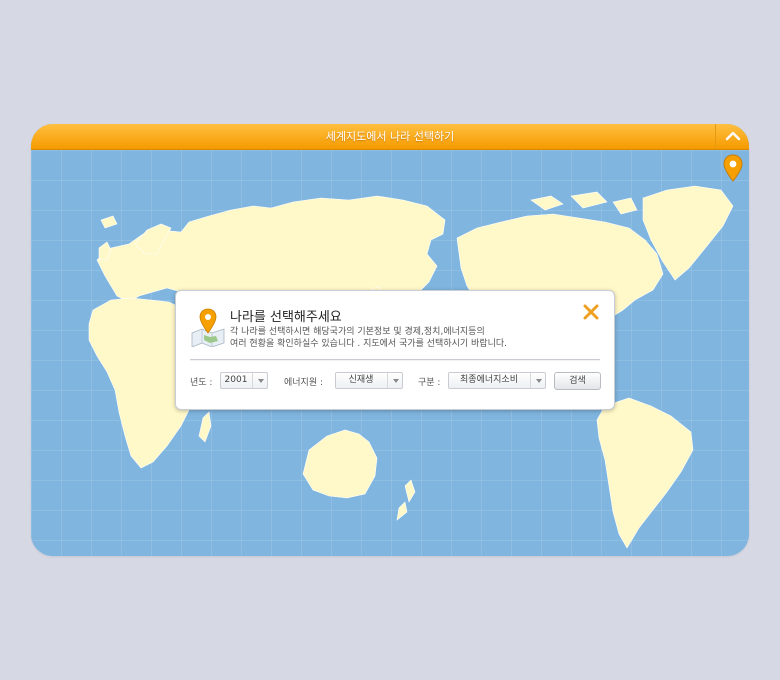 This screenshot has height=680, width=780. Describe the element at coordinates (201, 383) in the screenshot. I see `year-label: 년도 :` at that location.